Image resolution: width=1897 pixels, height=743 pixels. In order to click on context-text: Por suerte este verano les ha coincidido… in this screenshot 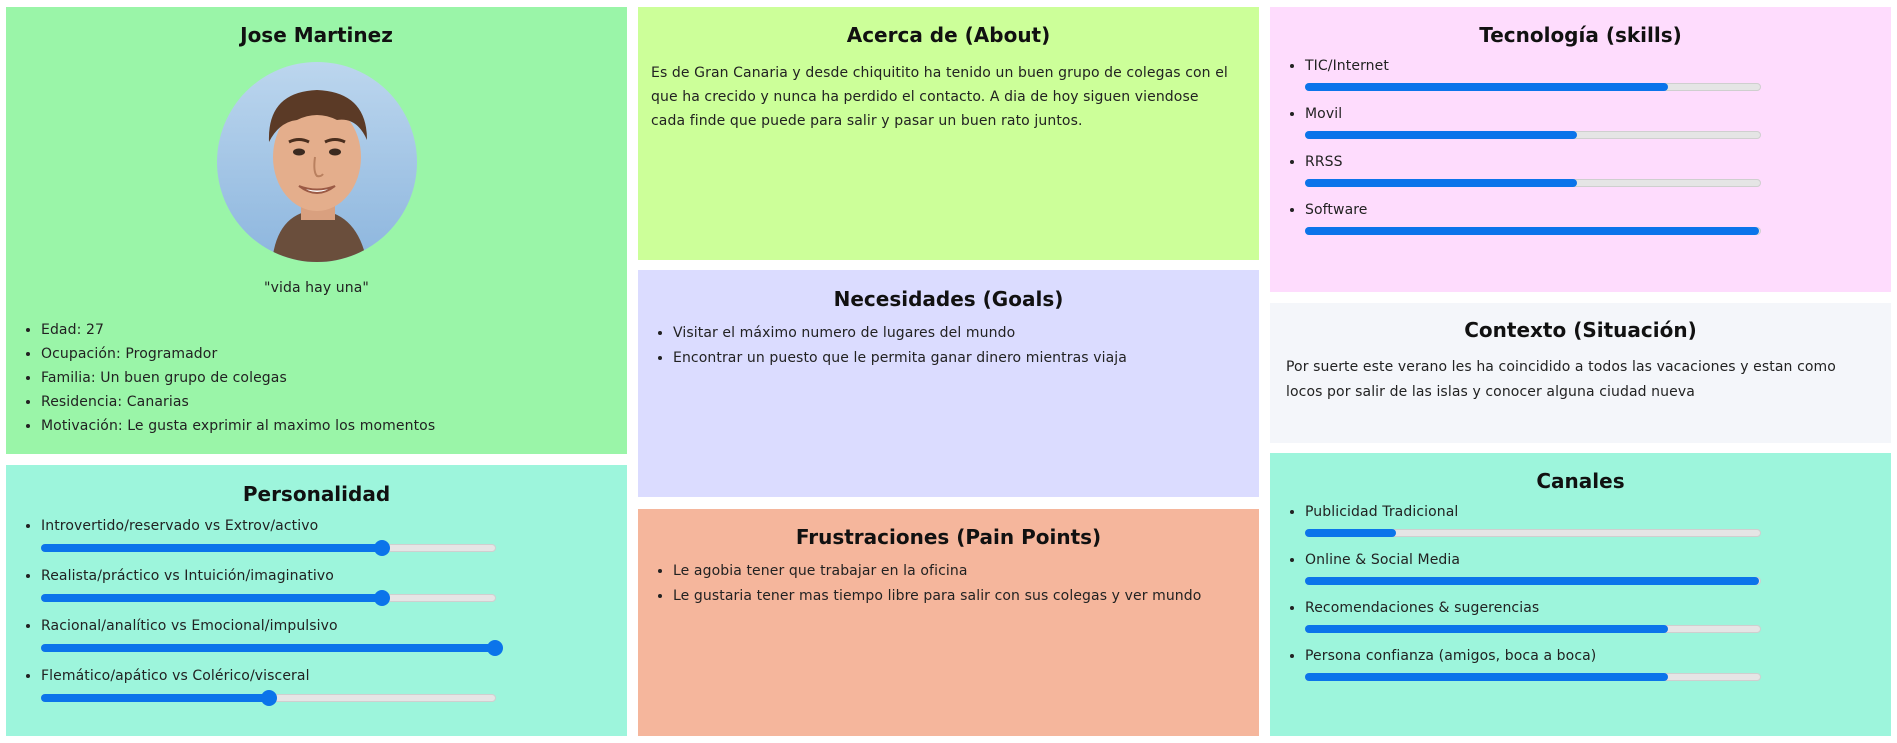, I will do `click(1561, 379)`.